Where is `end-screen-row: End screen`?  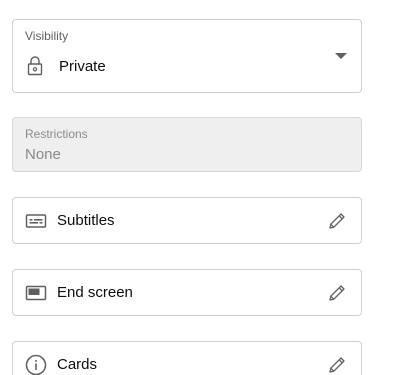
end-screen-row: End screen is located at coordinates (79, 292).